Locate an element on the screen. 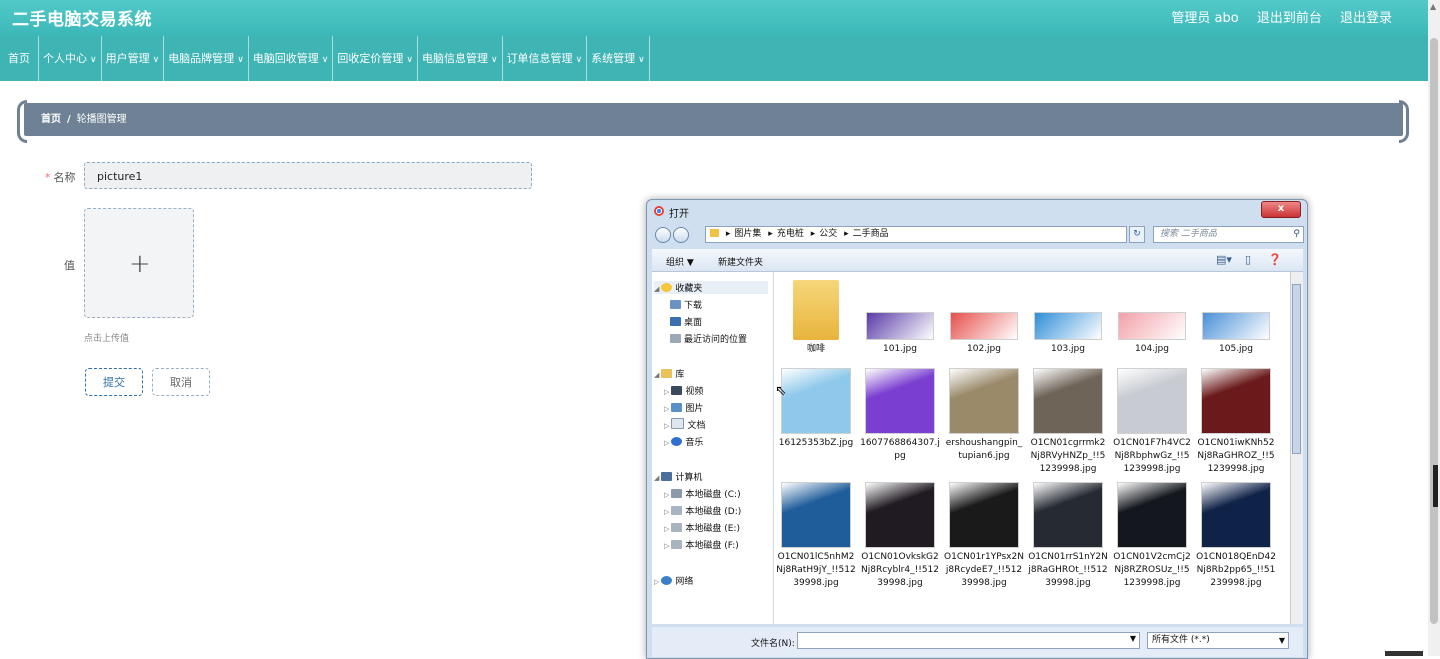  file-item: 1607768864307.jpg is located at coordinates (900, 415).